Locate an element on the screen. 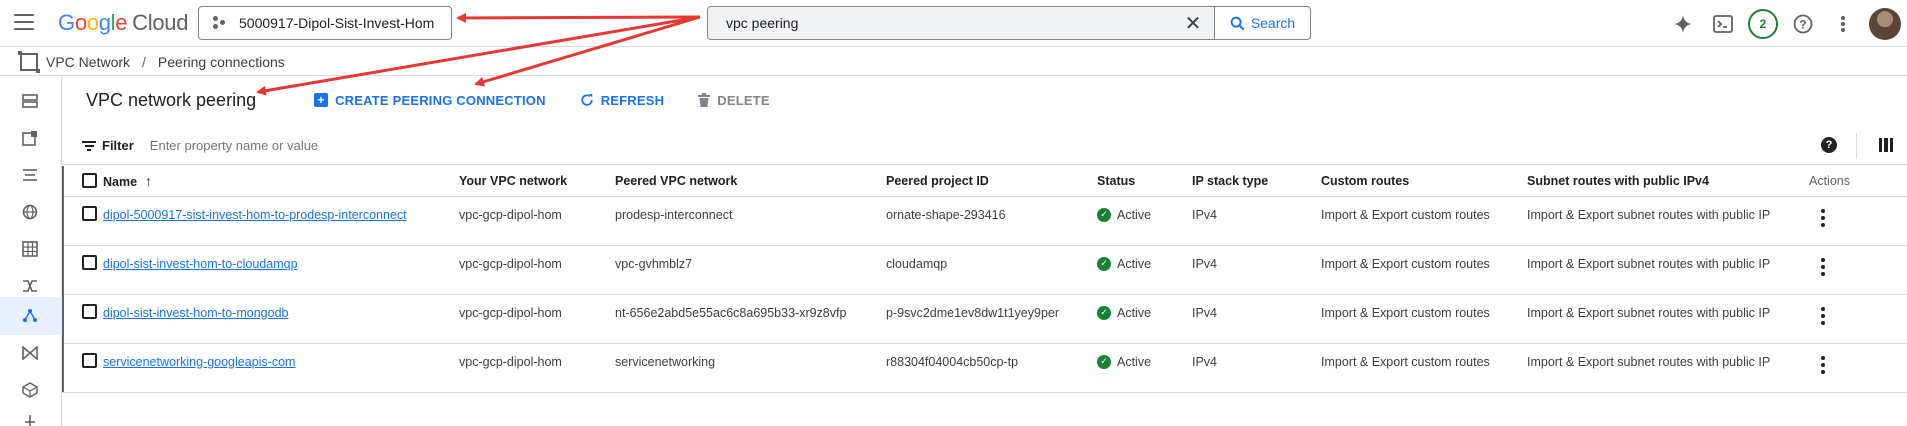  sort-ascending-icon: ↑ is located at coordinates (148, 181).